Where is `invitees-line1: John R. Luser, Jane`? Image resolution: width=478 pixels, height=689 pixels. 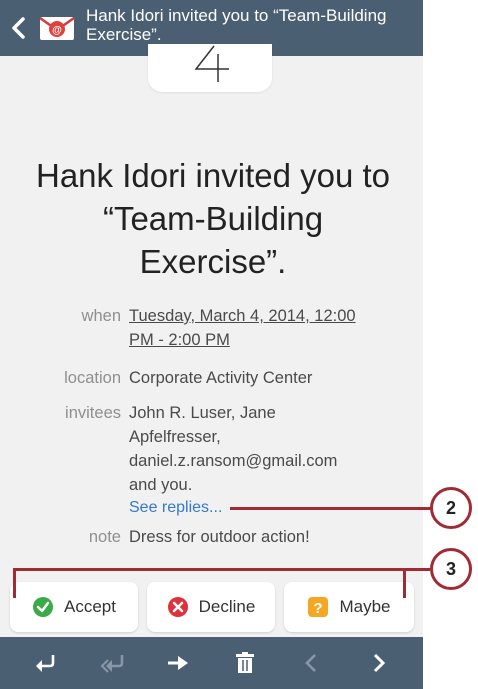 invitees-line1: John R. Luser, Jane is located at coordinates (202, 413).